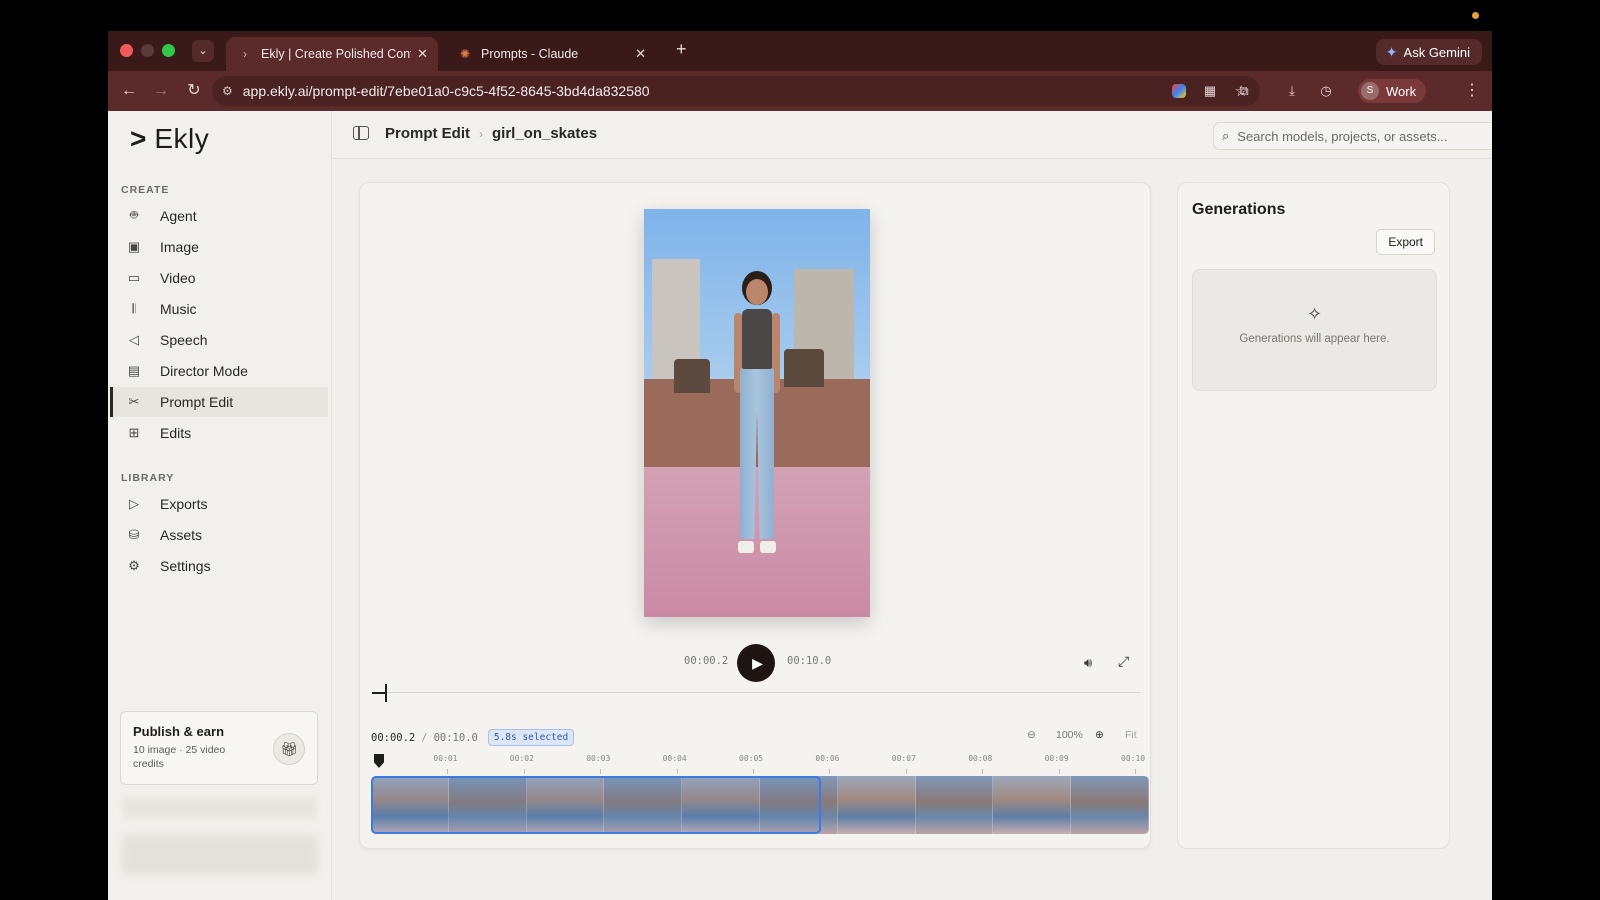 The image size is (1600, 900). Describe the element at coordinates (1370, 91) in the screenshot. I see `profile-avatar: S` at that location.